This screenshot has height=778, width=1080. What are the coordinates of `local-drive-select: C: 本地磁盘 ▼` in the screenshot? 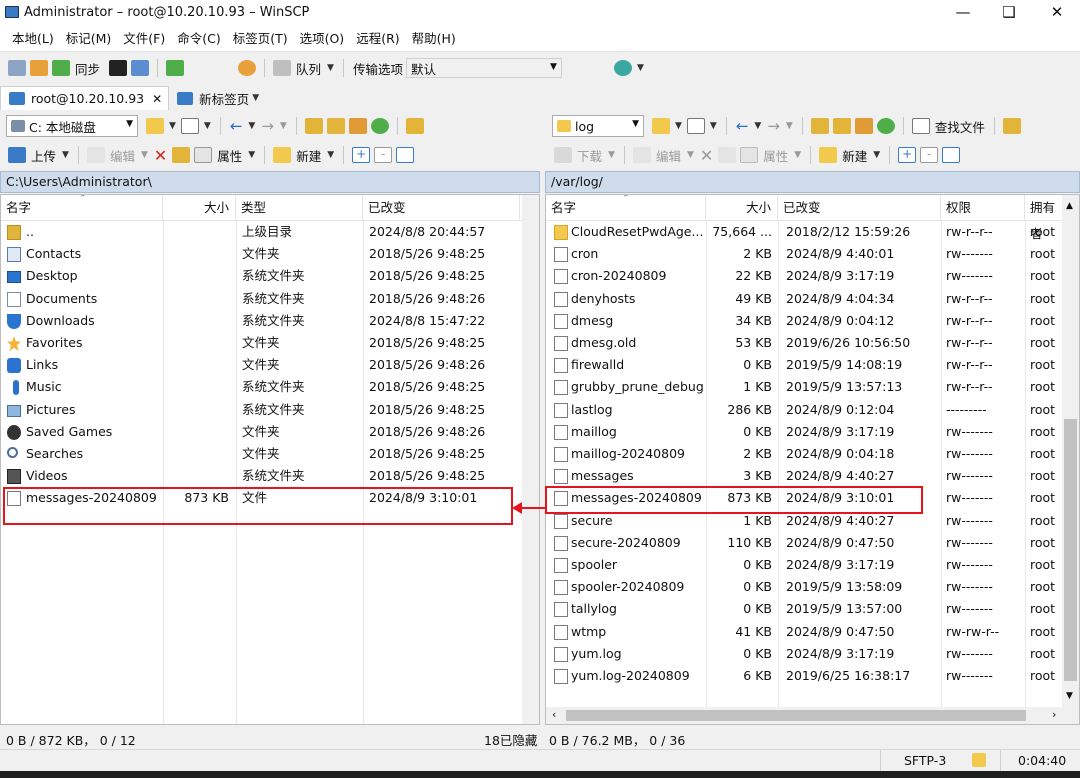 It's located at (72, 126).